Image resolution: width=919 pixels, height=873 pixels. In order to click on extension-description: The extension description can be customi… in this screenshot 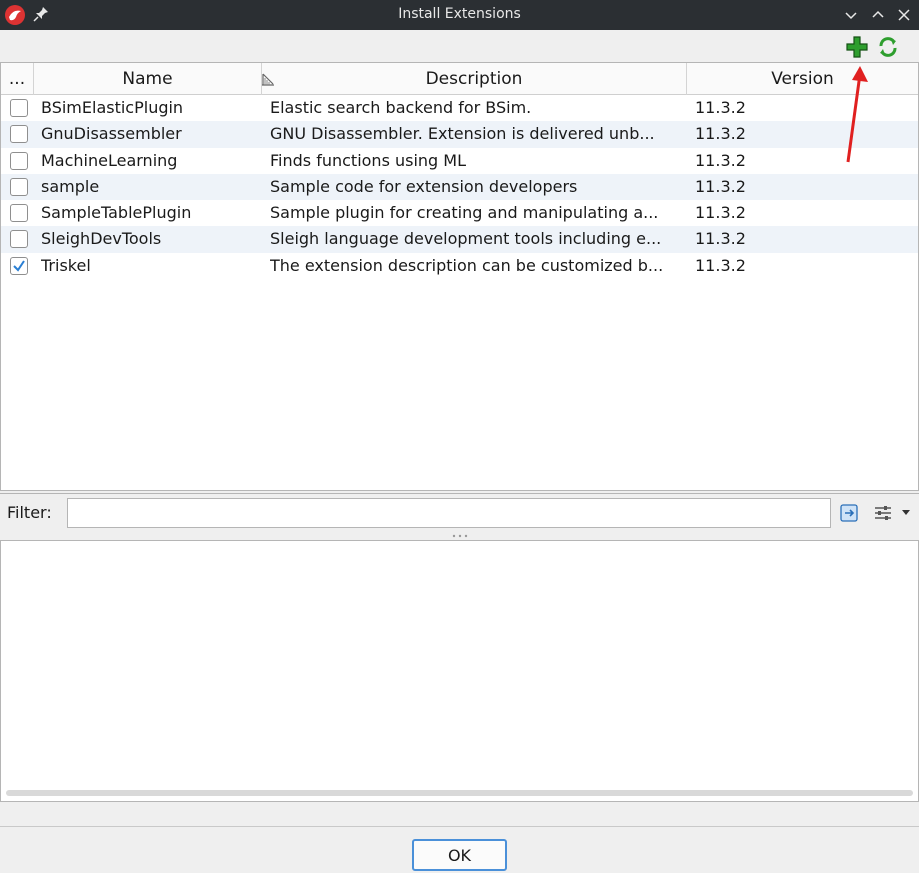, I will do `click(467, 265)`.